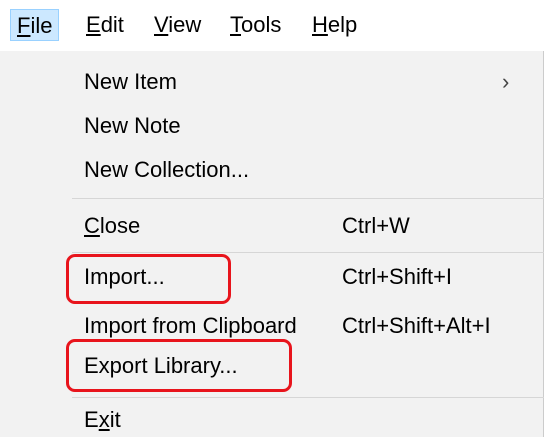 The width and height of the screenshot is (552, 437). Describe the element at coordinates (92, 225) in the screenshot. I see `menu-item-close-mnemonic: C` at that location.